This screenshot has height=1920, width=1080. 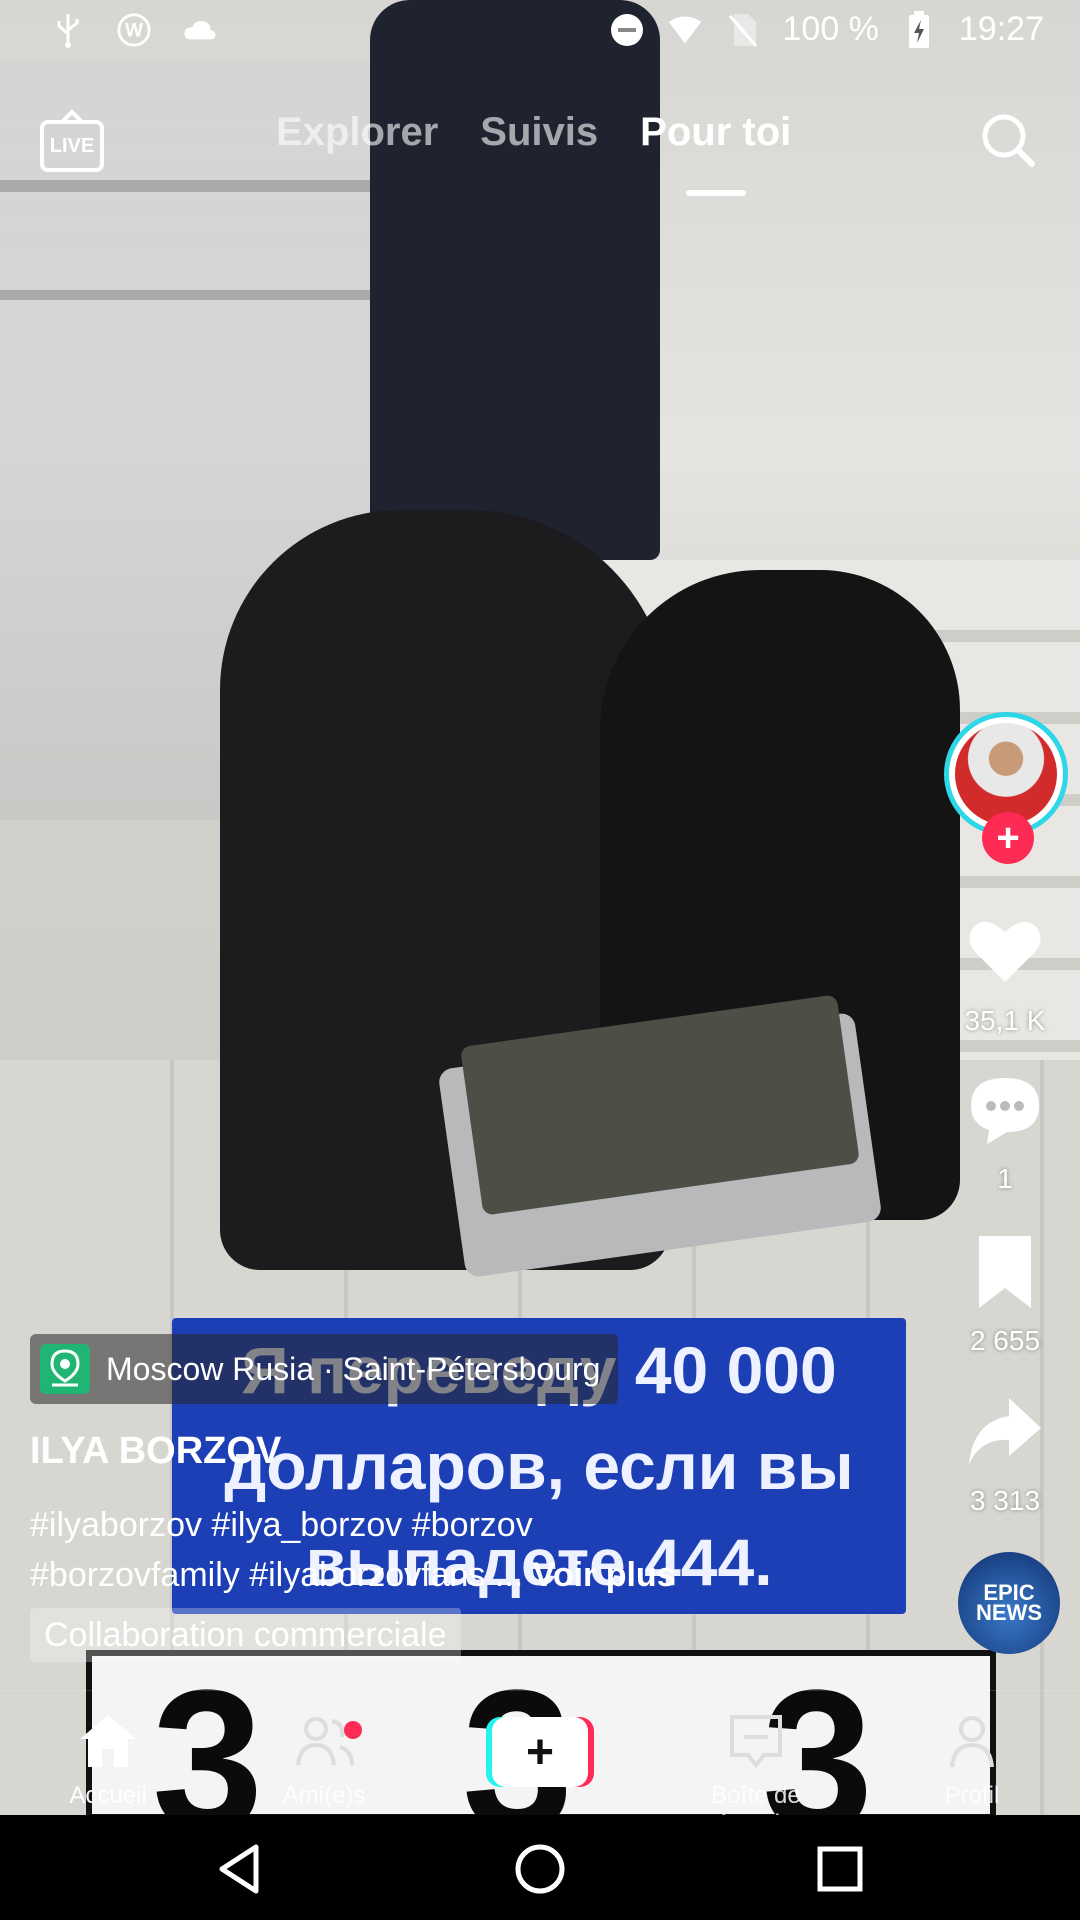 I want to click on search-icon, so click(x=1008, y=140).